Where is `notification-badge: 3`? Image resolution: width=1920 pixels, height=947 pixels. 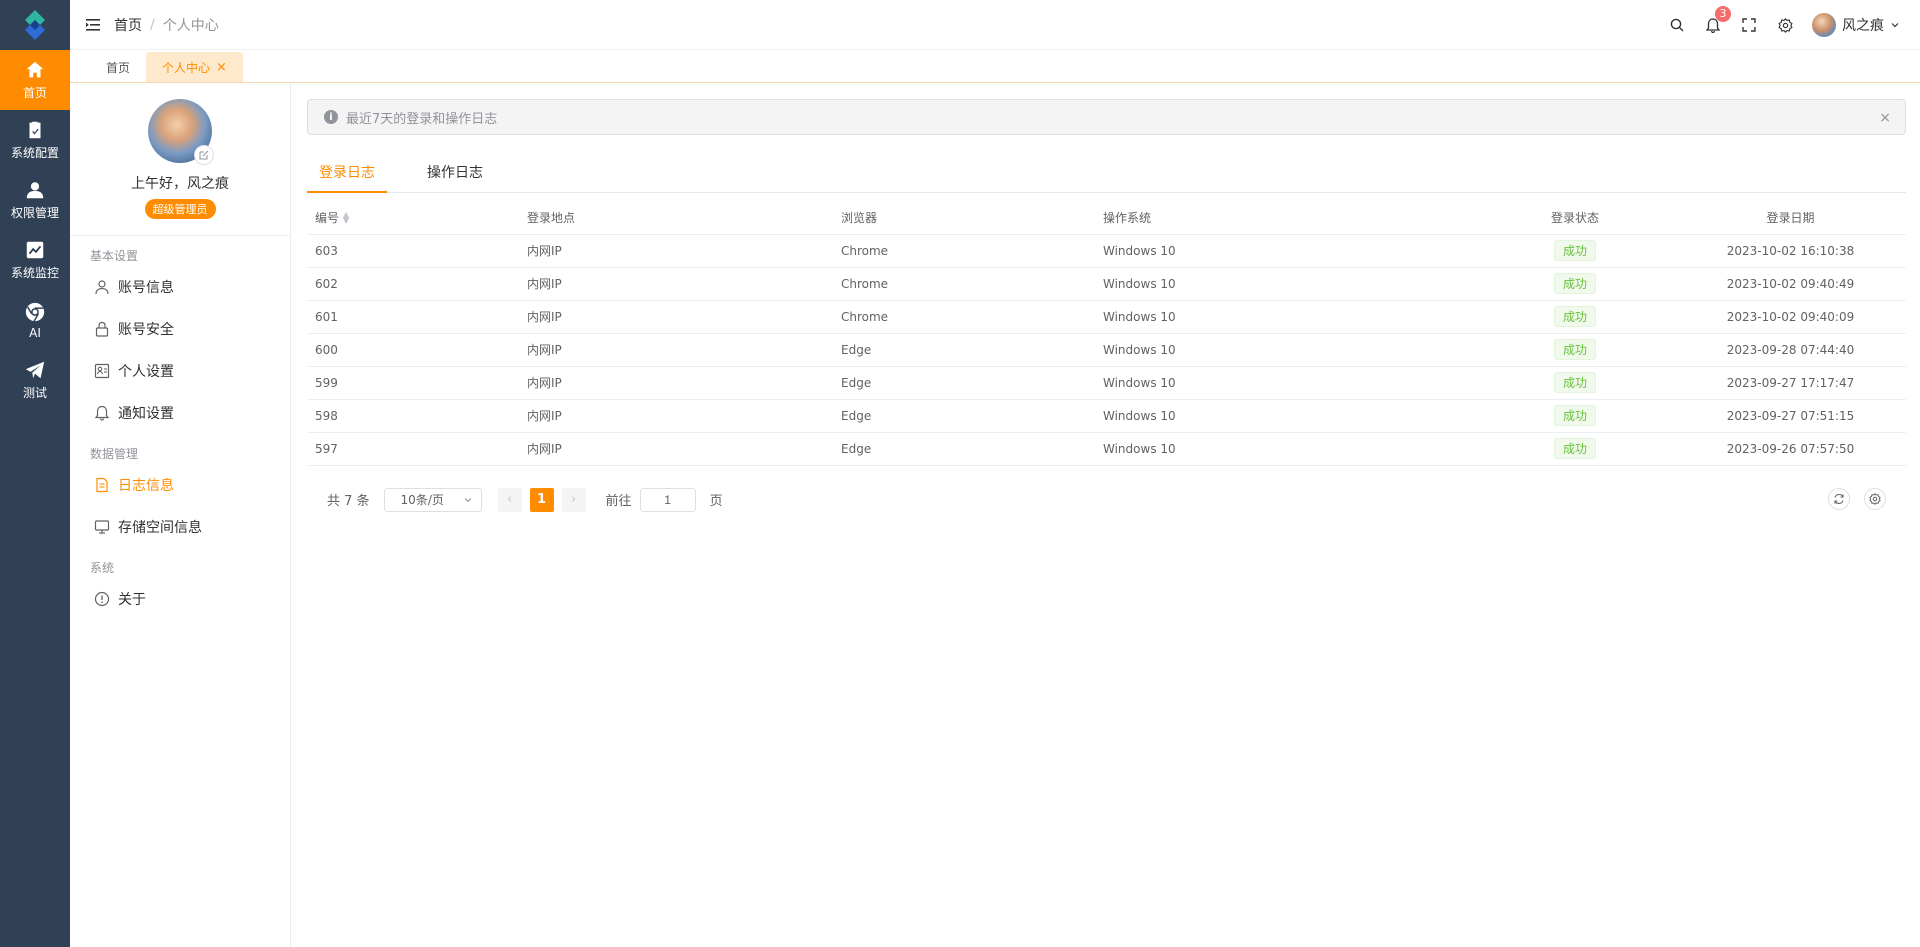
notification-badge: 3 is located at coordinates (1723, 14).